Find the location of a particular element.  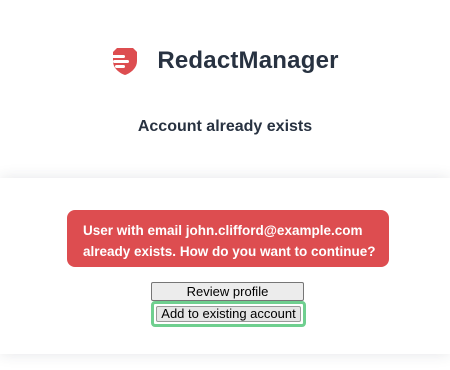

focus-ring: Add to existing account is located at coordinates (228, 314).